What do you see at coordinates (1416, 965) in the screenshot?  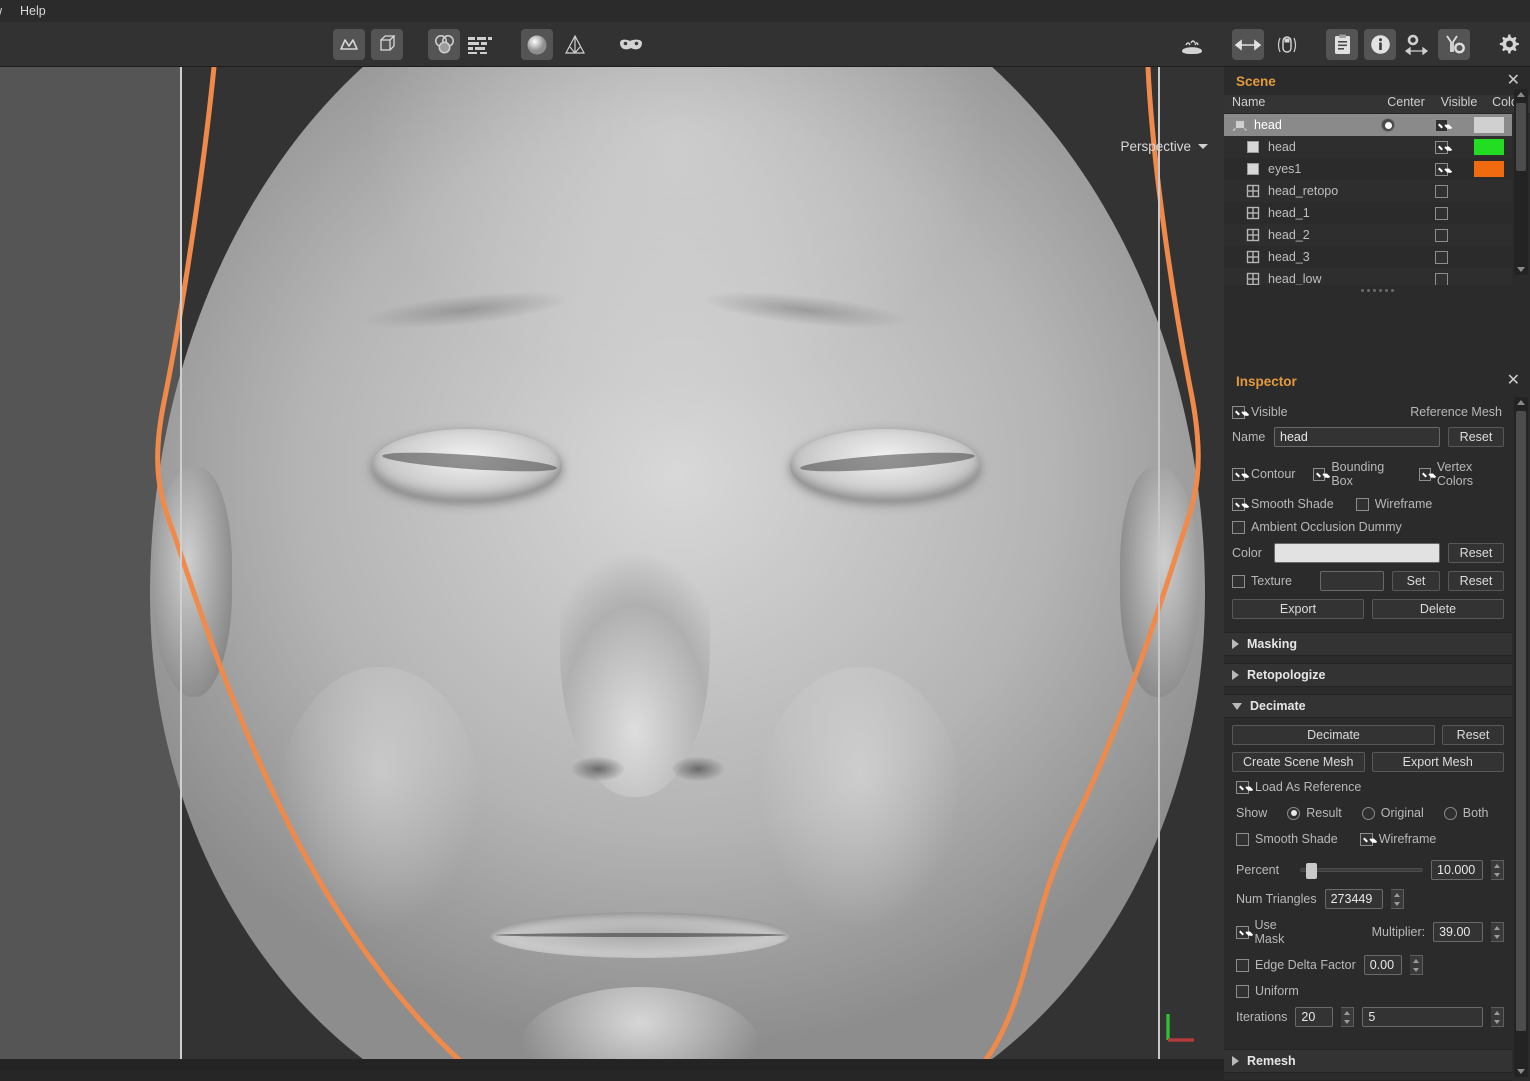 I see `edge-delta-factor-stepper` at bounding box center [1416, 965].